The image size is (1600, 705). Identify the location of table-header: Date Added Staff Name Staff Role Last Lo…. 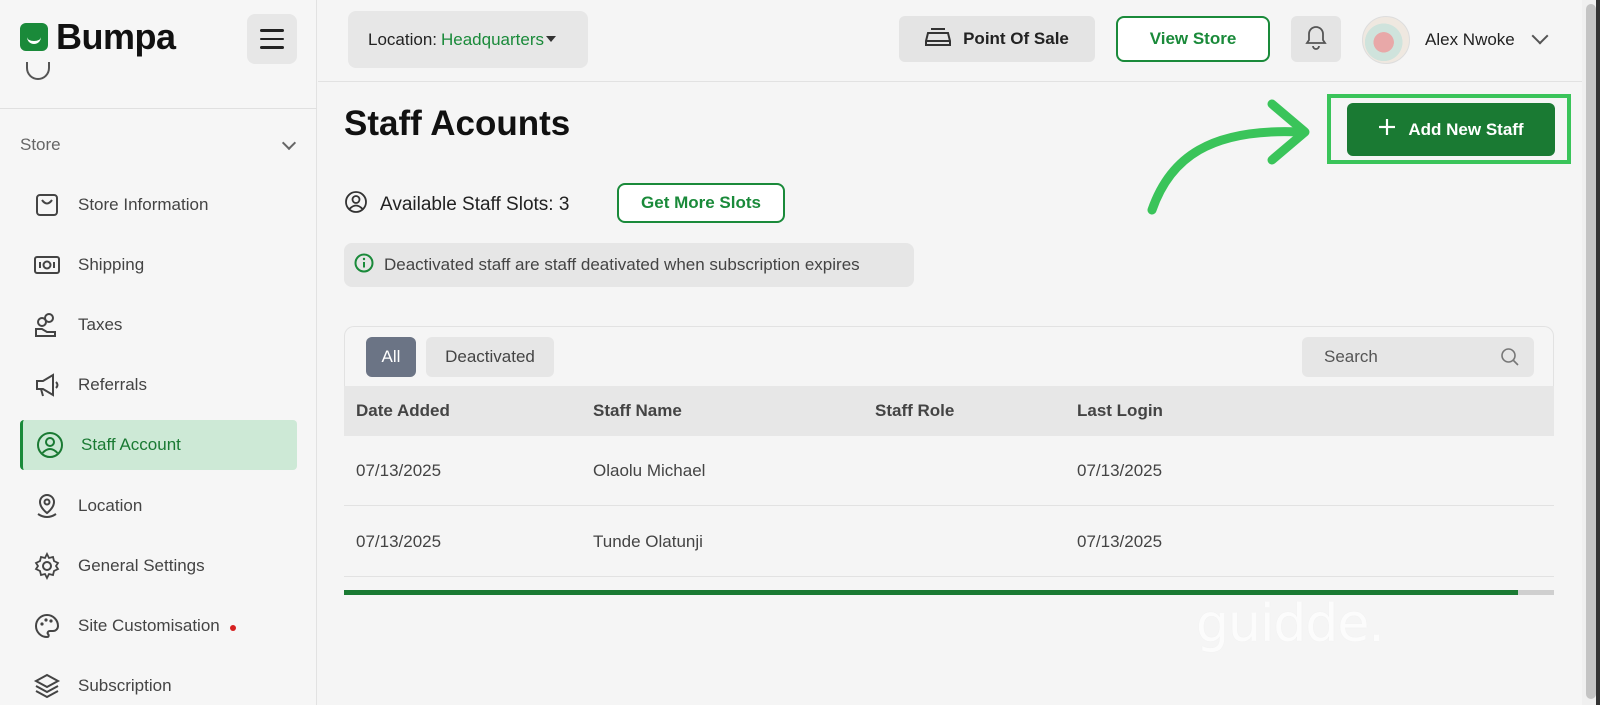
(949, 411).